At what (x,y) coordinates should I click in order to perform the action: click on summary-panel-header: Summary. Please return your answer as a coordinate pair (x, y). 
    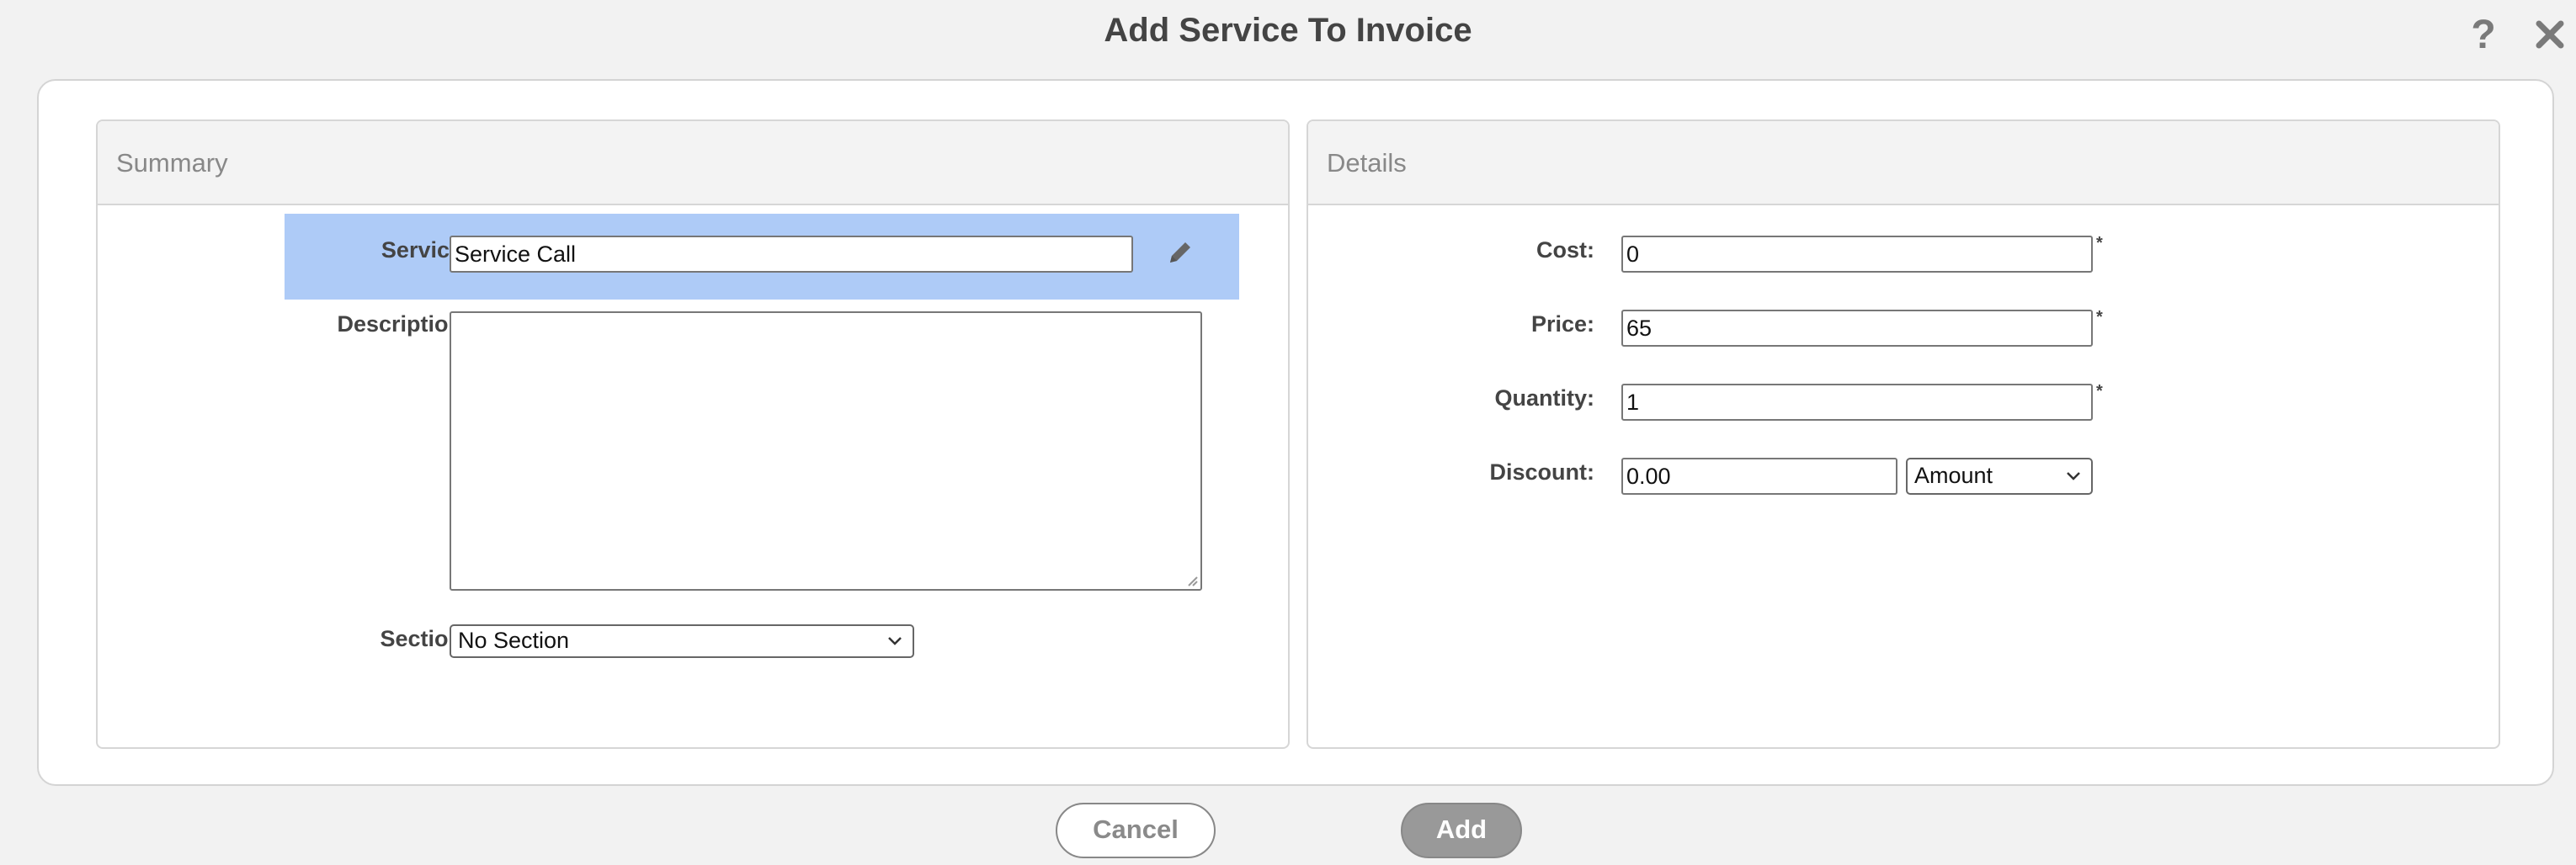
    Looking at the image, I should click on (693, 163).